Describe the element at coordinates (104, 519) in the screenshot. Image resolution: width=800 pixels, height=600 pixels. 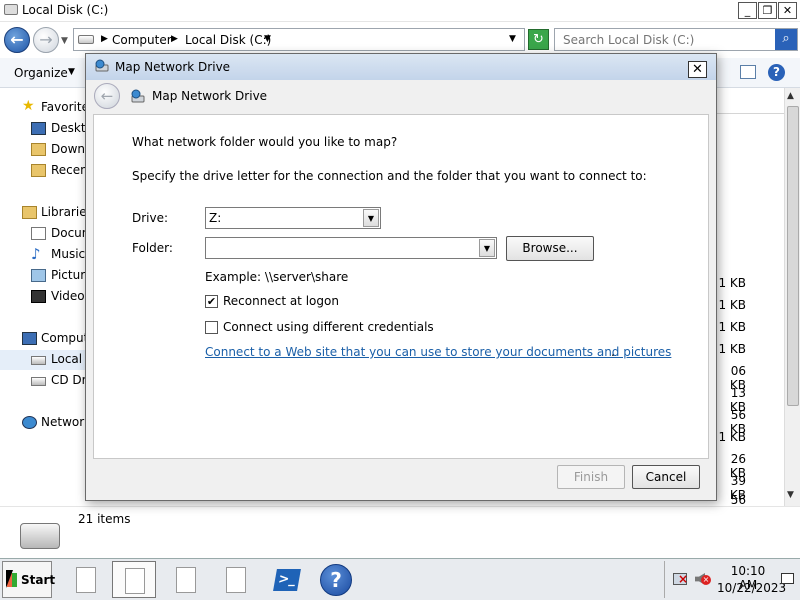
I see `item-count: 21 items` at that location.